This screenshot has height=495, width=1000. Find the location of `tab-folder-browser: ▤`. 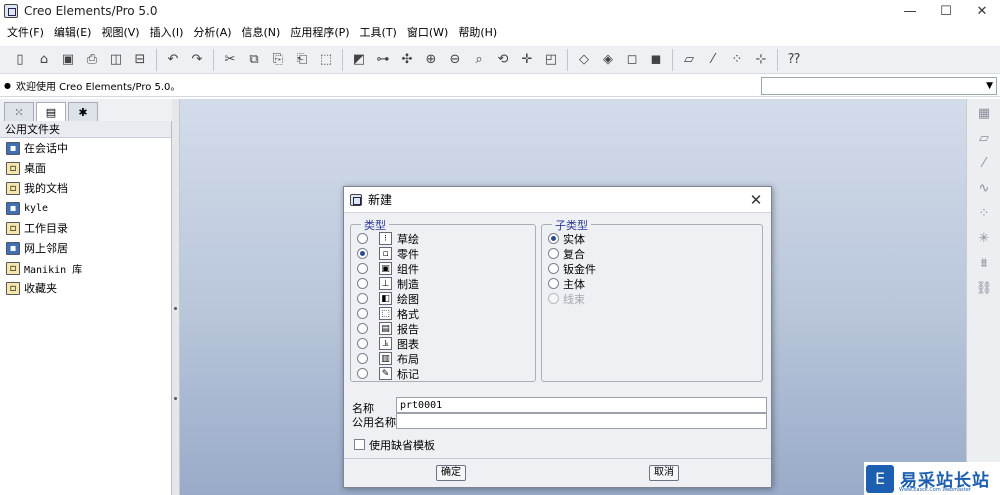

tab-folder-browser: ▤ is located at coordinates (51, 111).